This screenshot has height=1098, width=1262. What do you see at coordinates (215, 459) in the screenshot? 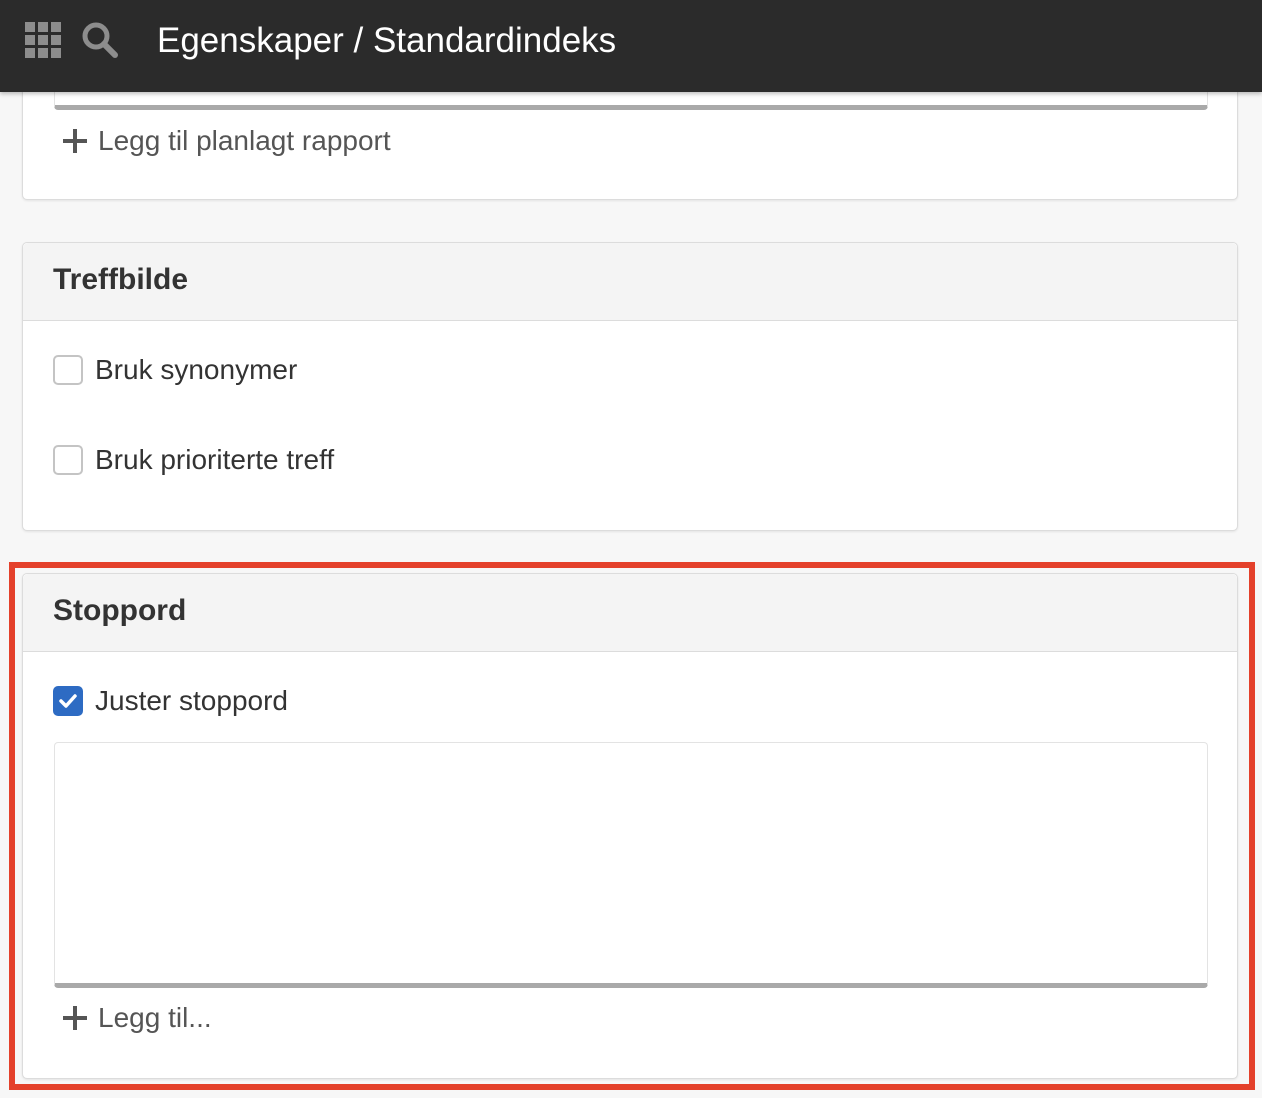
I see `use-prioritized-hits-label: Bruk prioriterte treff` at bounding box center [215, 459].